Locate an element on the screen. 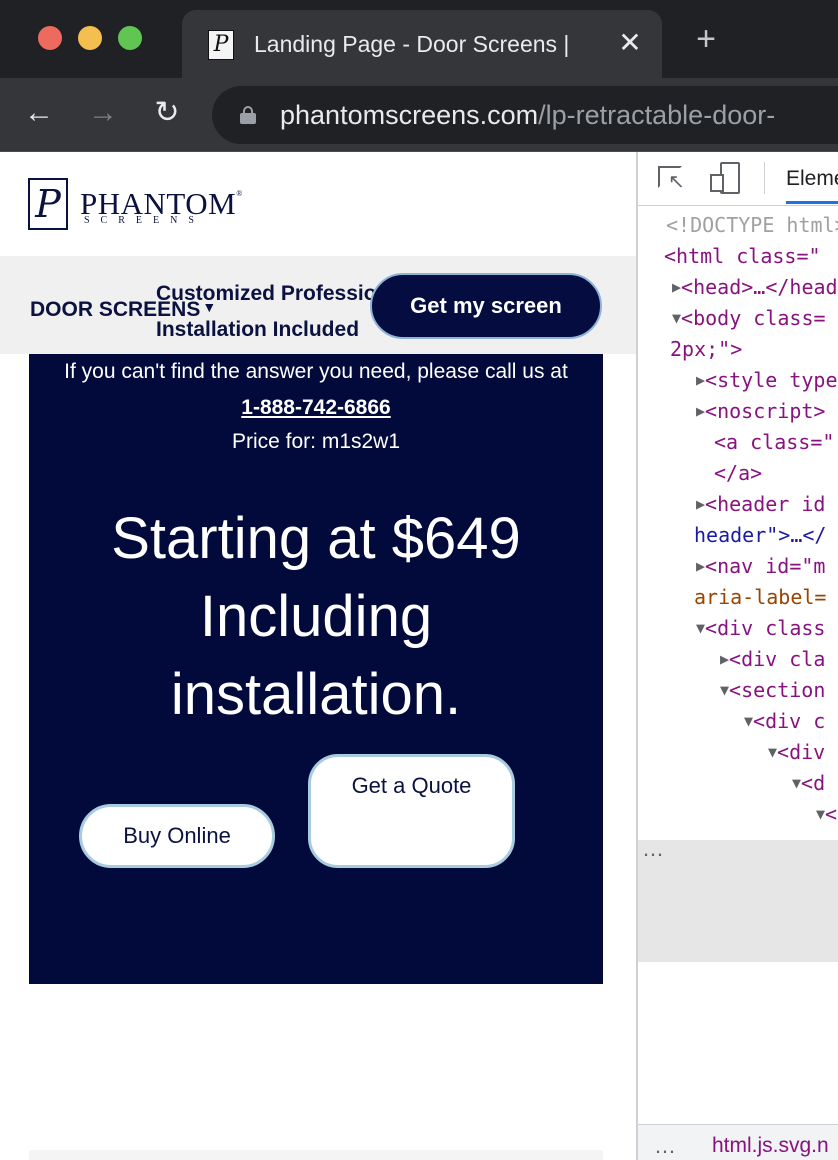 The width and height of the screenshot is (838, 1160). dom-node: 2px;"> is located at coordinates (706, 349).